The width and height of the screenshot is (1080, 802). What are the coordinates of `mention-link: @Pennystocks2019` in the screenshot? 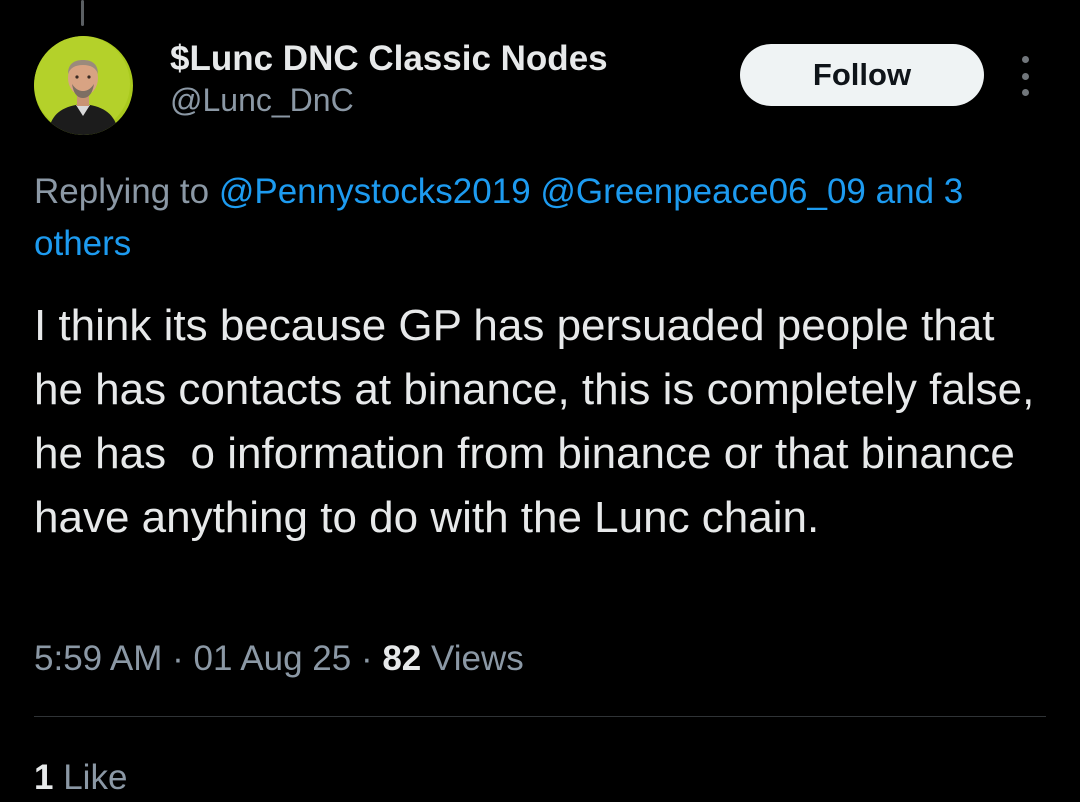 It's located at (375, 191).